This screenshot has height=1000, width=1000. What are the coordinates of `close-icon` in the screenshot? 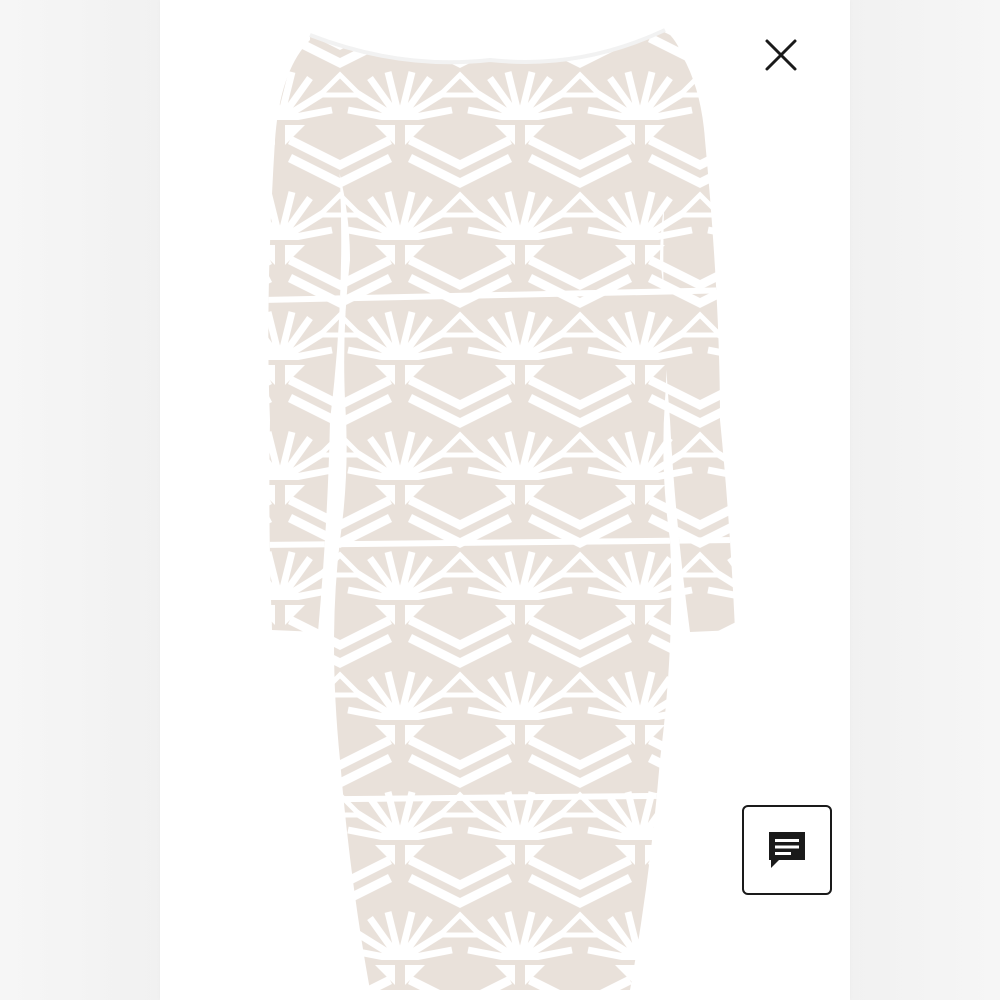 It's located at (781, 55).